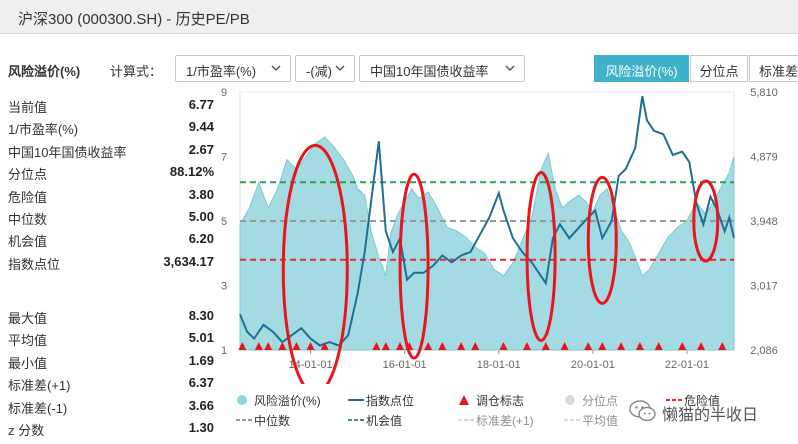 This screenshot has height=444, width=798. I want to click on stat-label: 平均值, so click(28, 341).